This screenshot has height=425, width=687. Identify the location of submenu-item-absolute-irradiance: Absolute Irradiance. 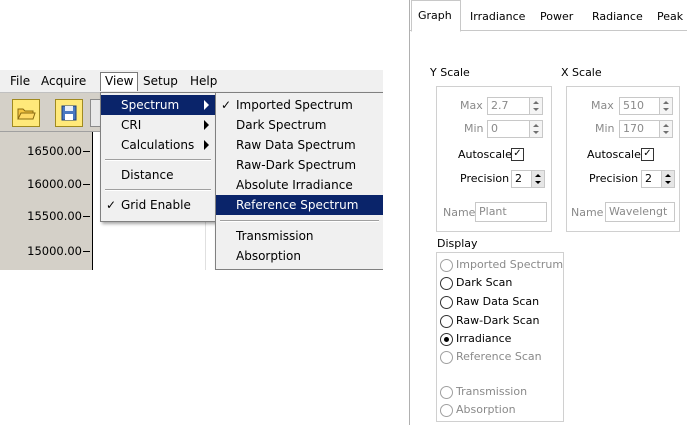
(299, 185).